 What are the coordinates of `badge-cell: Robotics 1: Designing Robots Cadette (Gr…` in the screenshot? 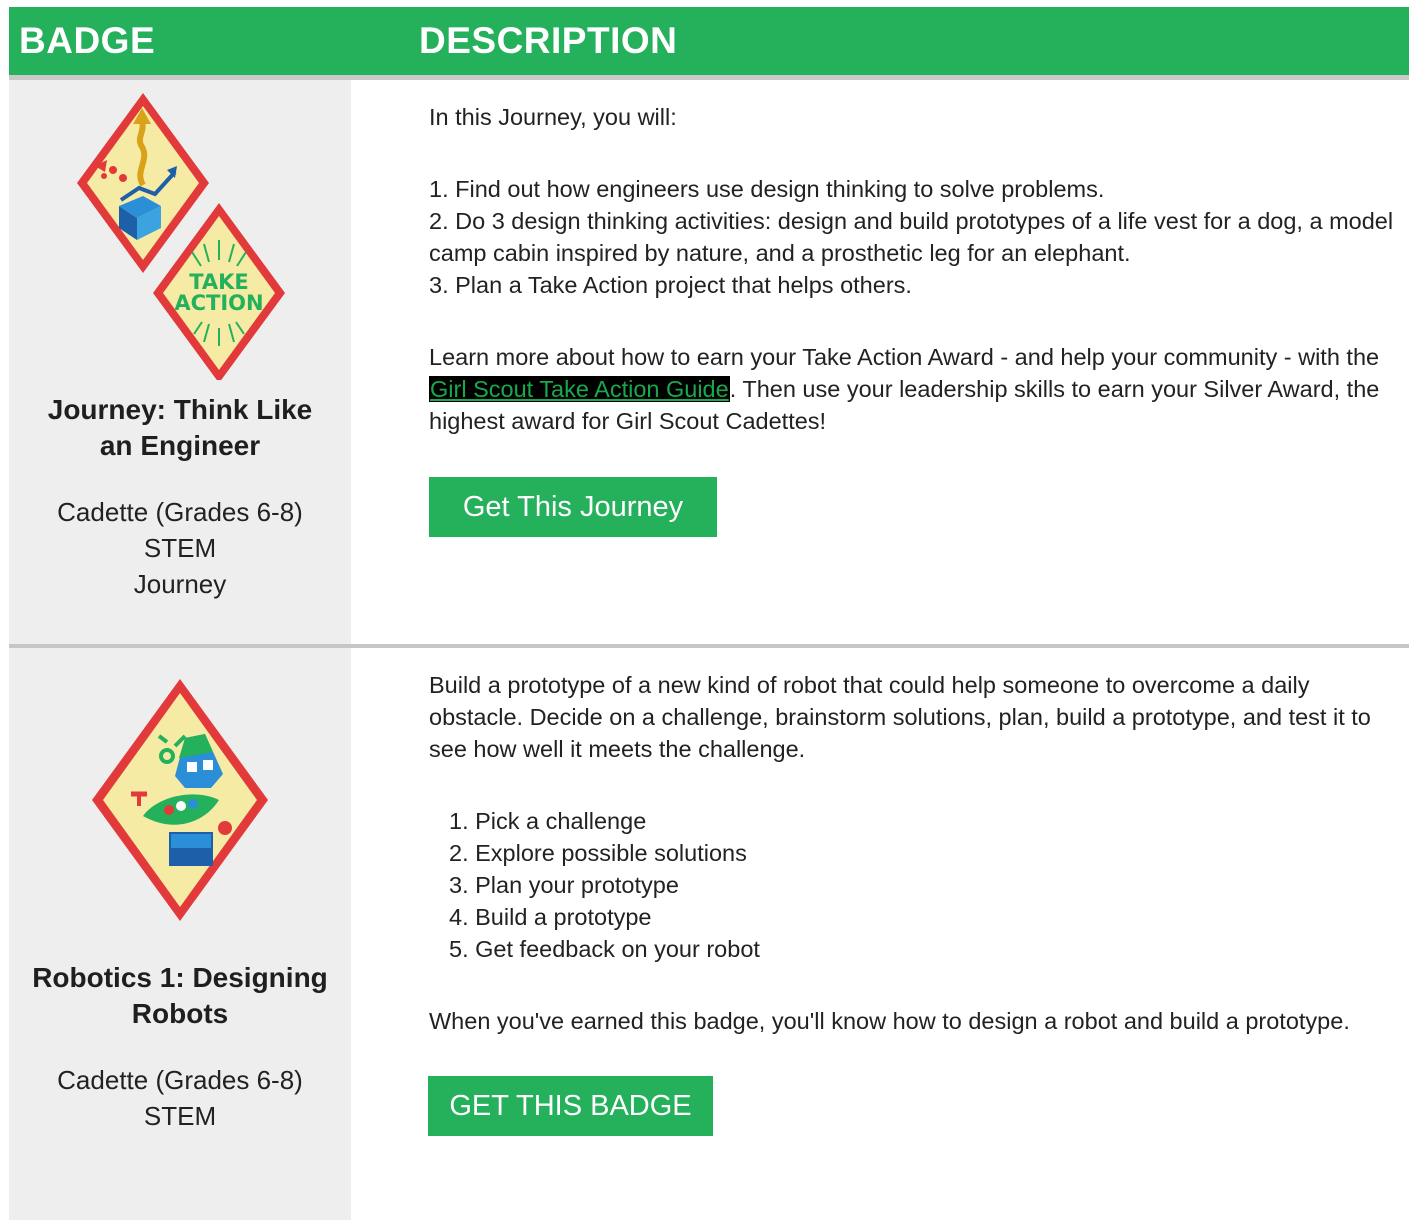 It's located at (180, 934).